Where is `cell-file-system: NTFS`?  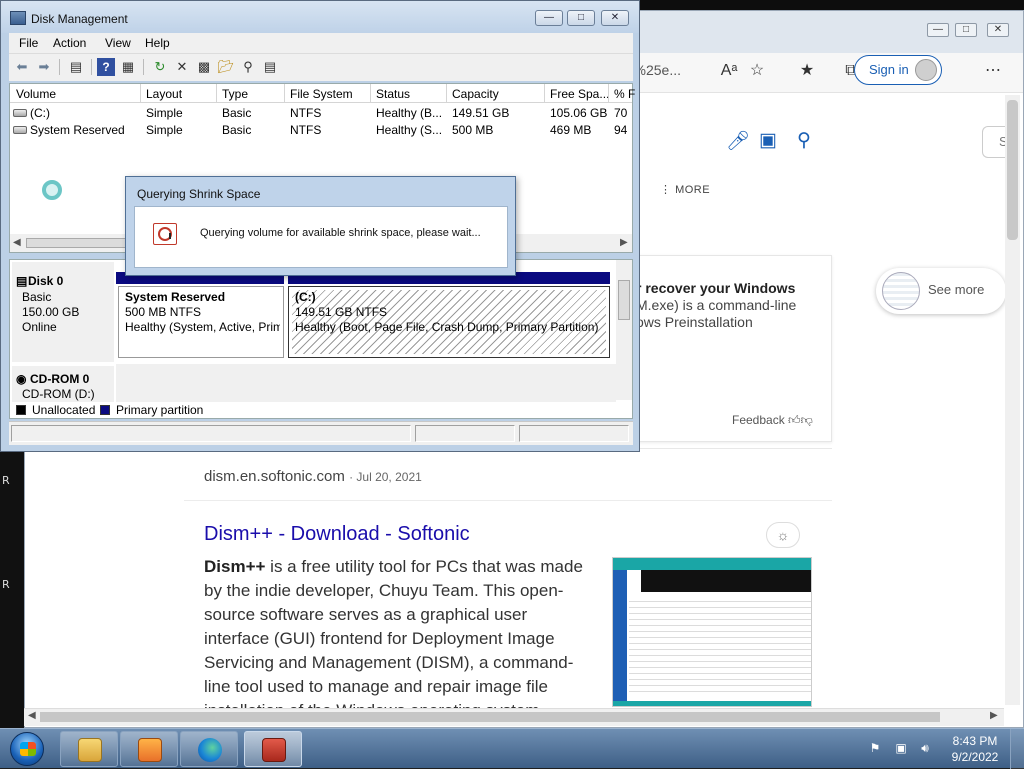
cell-file-system: NTFS is located at coordinates (306, 130).